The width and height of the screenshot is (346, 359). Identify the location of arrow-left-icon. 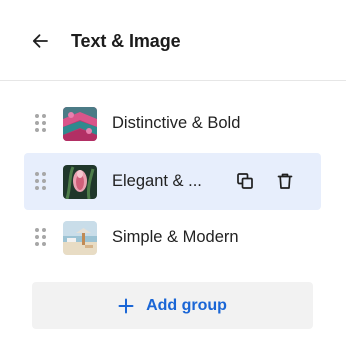
(40, 41).